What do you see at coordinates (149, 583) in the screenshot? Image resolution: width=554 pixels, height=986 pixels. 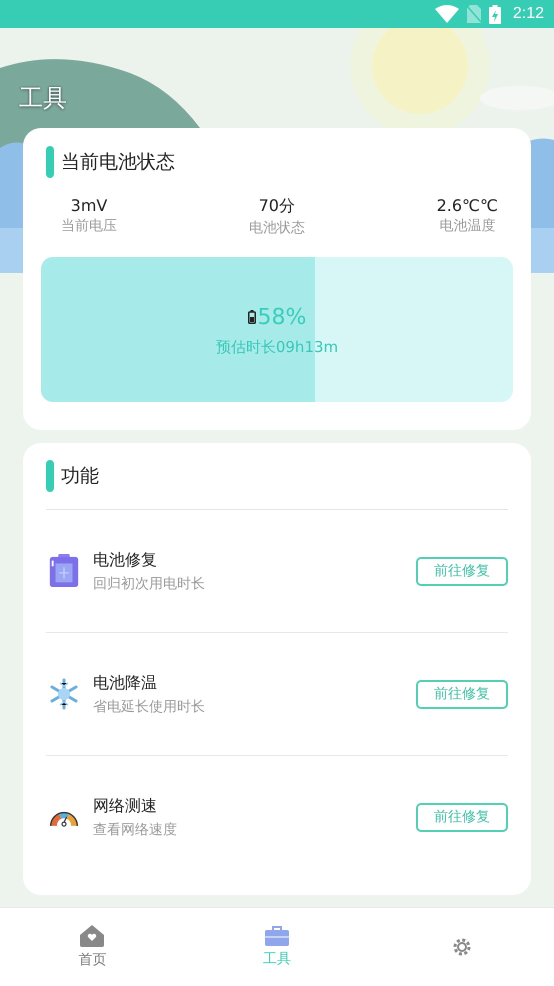 I see `feature-description: 回归初次用电时长` at bounding box center [149, 583].